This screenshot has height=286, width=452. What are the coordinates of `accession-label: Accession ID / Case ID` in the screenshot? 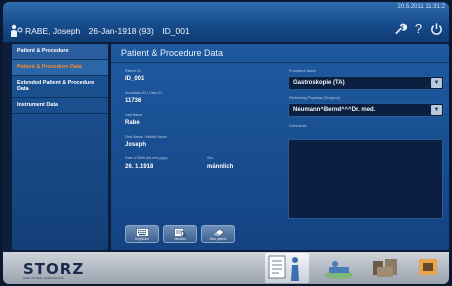 It's located at (143, 93).